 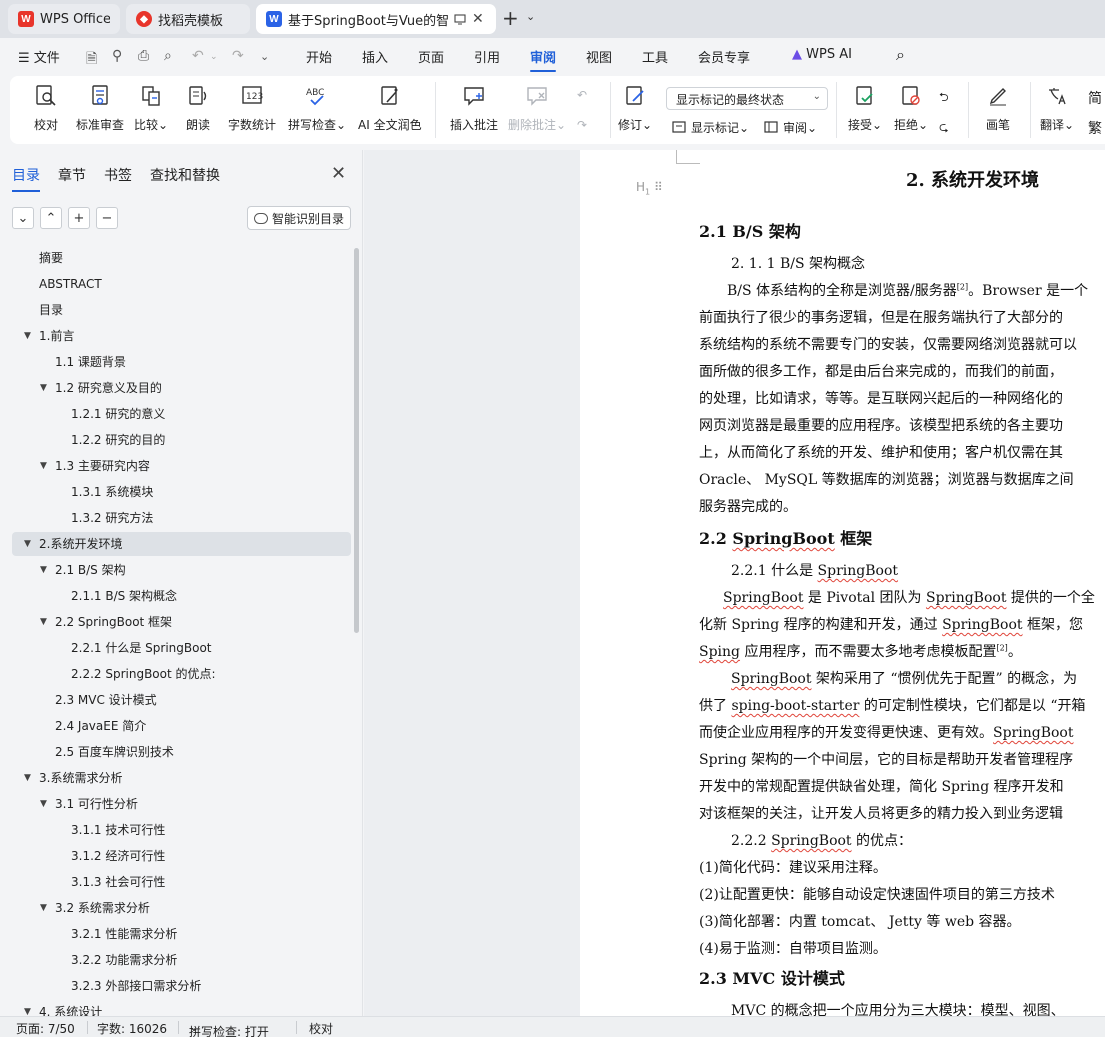 I want to click on review-pane-button: 审阅 ⌄, so click(x=790, y=127).